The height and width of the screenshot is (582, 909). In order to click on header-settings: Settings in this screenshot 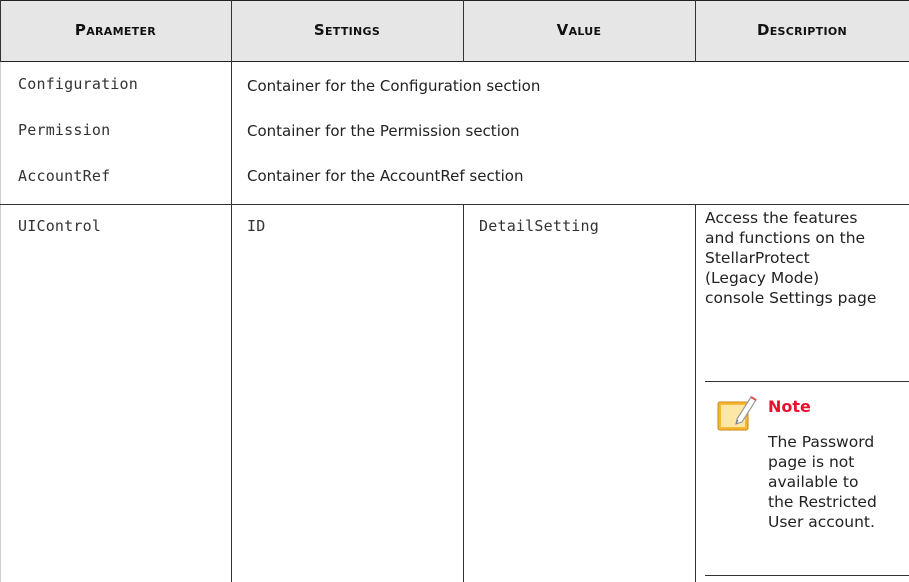, I will do `click(347, 30)`.